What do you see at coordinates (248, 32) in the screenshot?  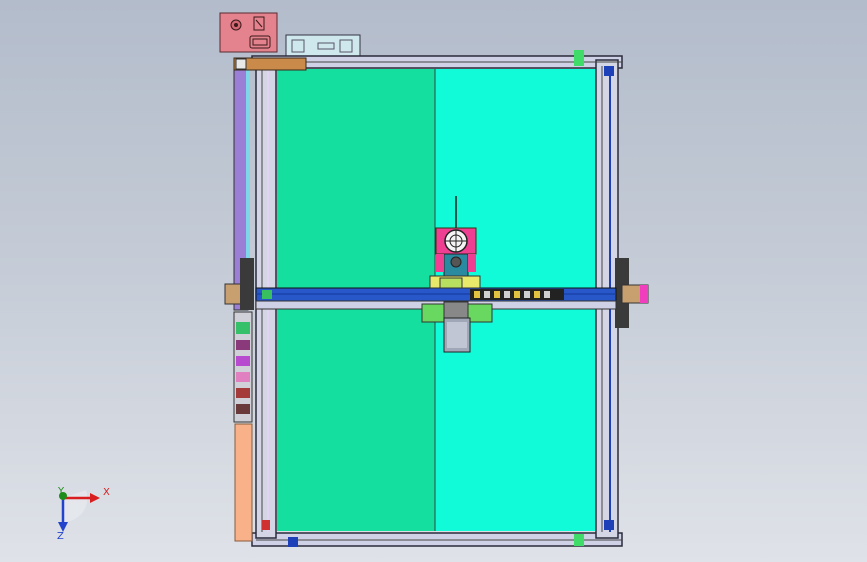 I see `control-box` at bounding box center [248, 32].